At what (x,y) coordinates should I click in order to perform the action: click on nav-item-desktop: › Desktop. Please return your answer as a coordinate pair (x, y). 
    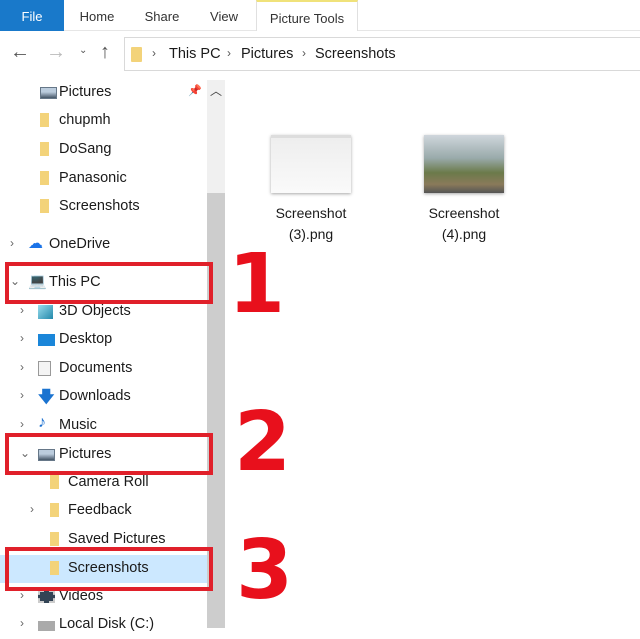
    Looking at the image, I should click on (103, 340).